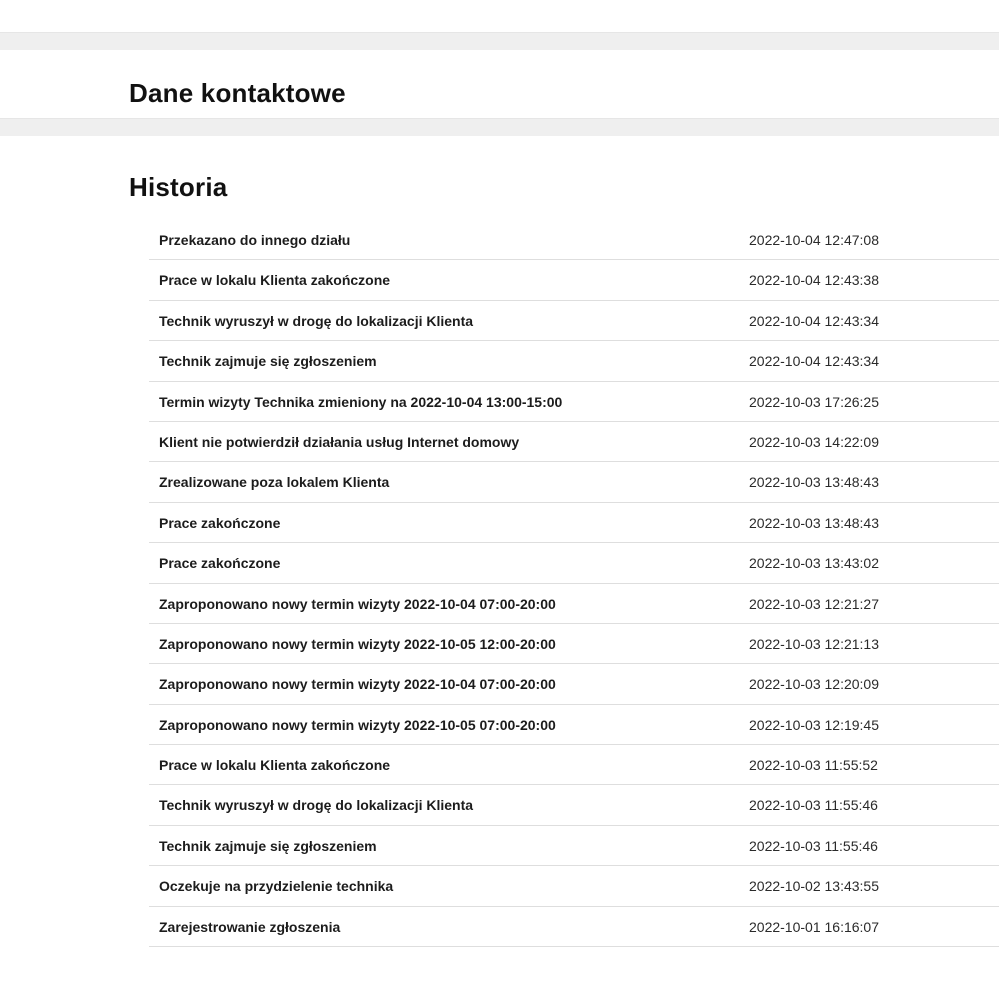 The height and width of the screenshot is (984, 999). I want to click on history-timestamp: 2022-10-03 12:21:27, so click(814, 603).